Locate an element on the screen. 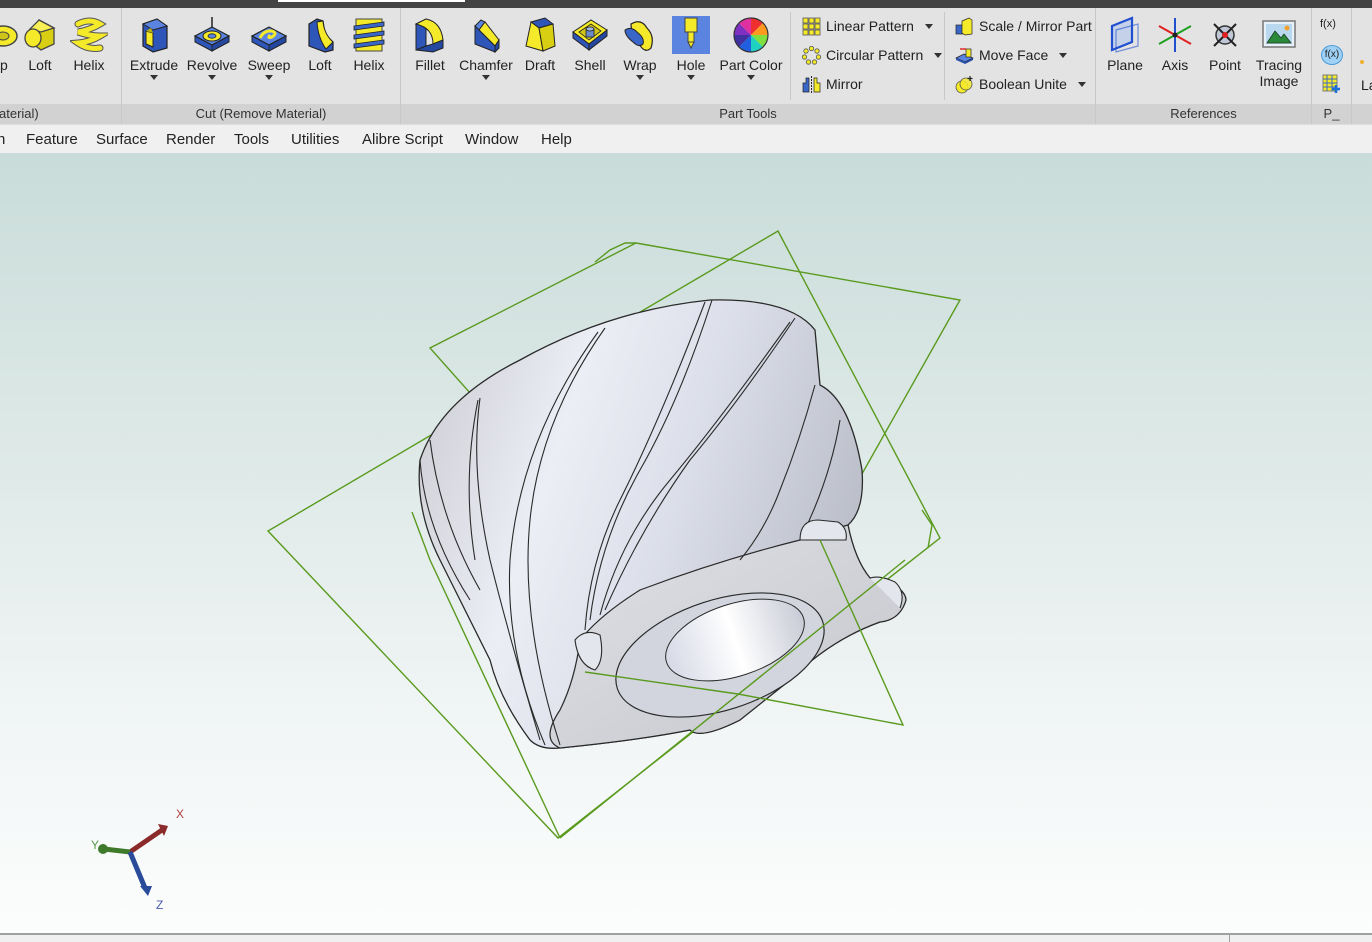  plane-handle is located at coordinates (927, 529).